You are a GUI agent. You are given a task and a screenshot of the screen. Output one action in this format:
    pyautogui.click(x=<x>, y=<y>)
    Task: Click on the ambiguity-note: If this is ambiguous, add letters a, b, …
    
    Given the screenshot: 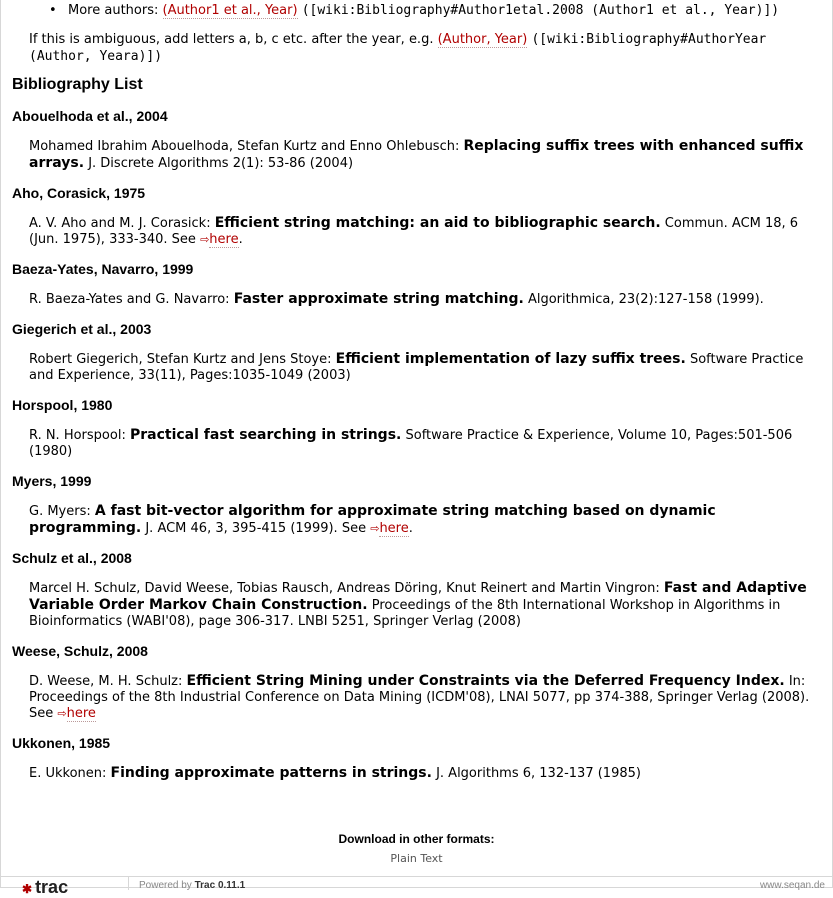 What is the action you would take?
    pyautogui.click(x=425, y=48)
    